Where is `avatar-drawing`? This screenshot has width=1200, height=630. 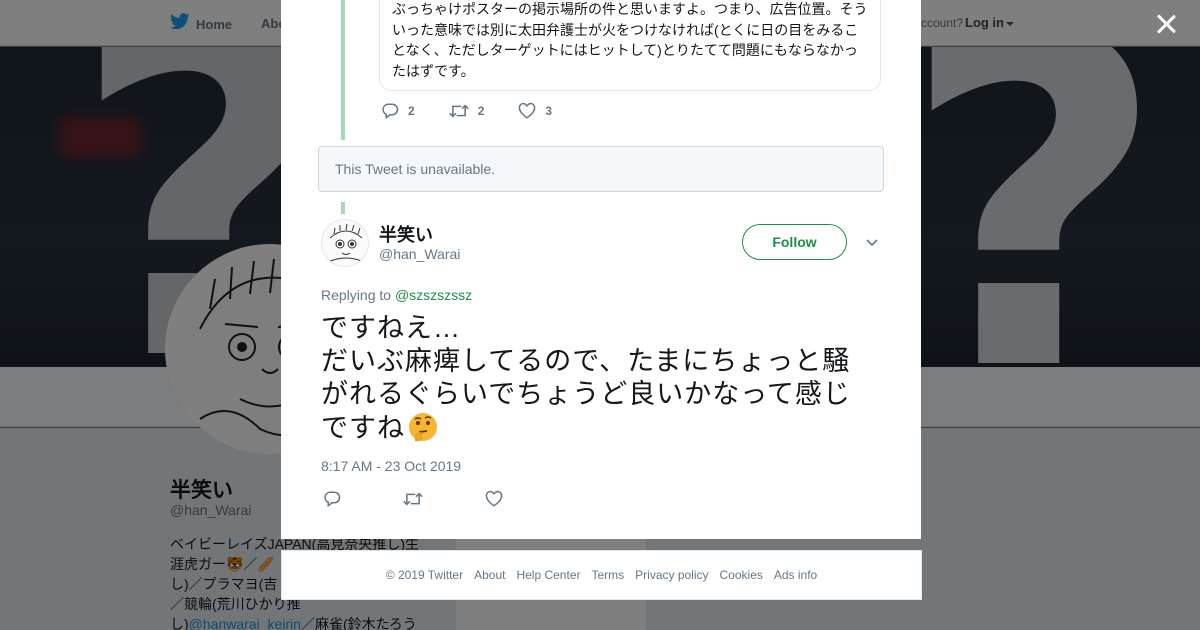 avatar-drawing is located at coordinates (346, 243).